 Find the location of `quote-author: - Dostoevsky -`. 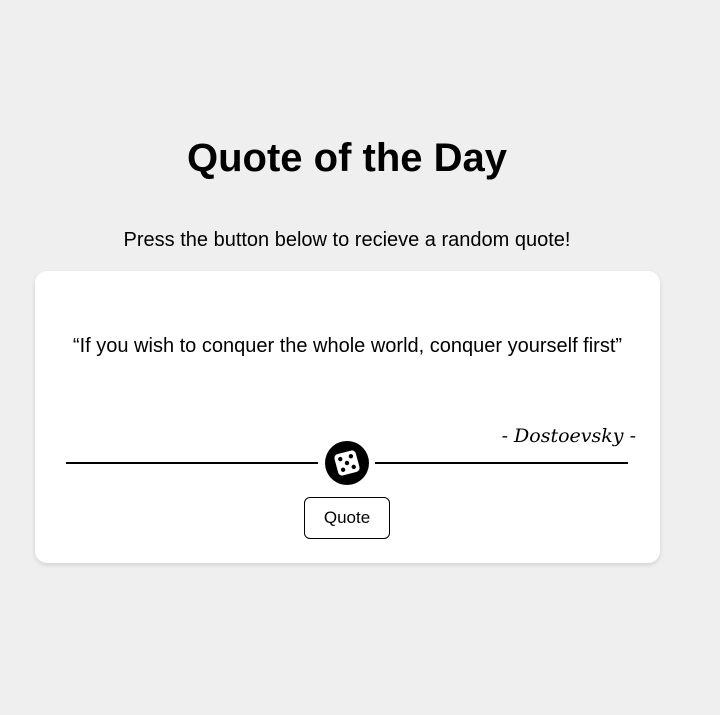

quote-author: - Dostoevsky - is located at coordinates (568, 436).